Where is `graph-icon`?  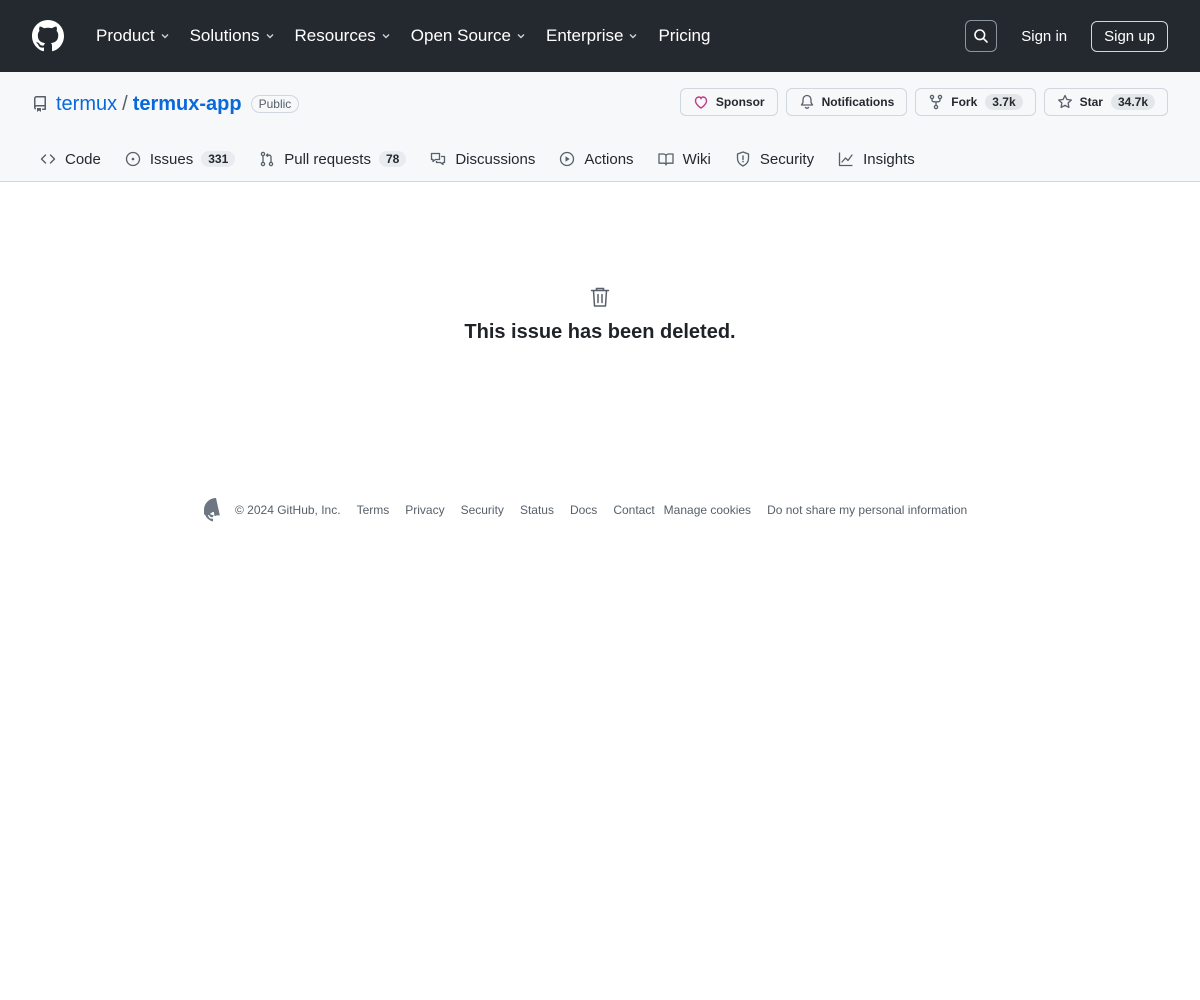
graph-icon is located at coordinates (846, 159).